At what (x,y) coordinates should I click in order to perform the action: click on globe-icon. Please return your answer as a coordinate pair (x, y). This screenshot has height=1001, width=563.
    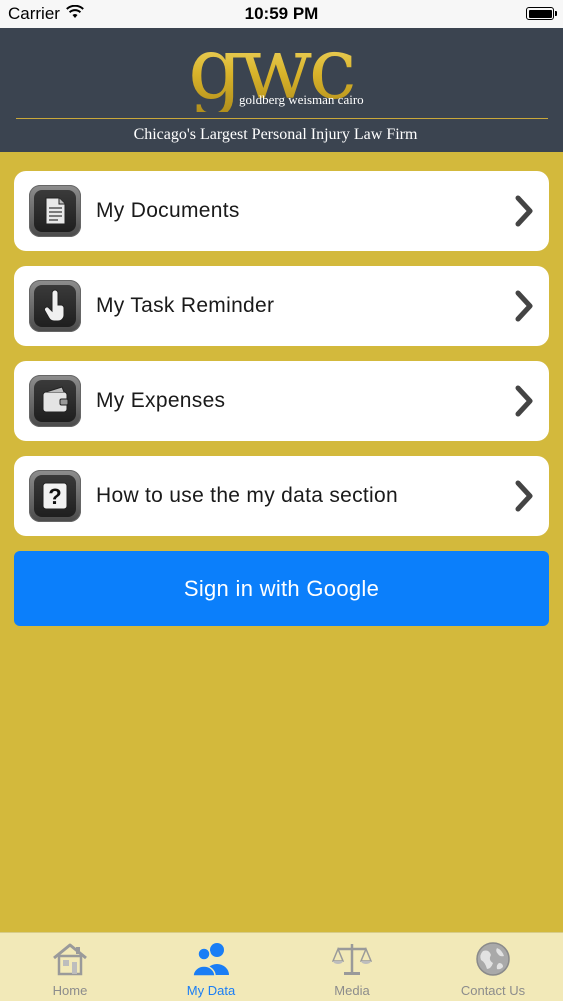
    Looking at the image, I should click on (493, 959).